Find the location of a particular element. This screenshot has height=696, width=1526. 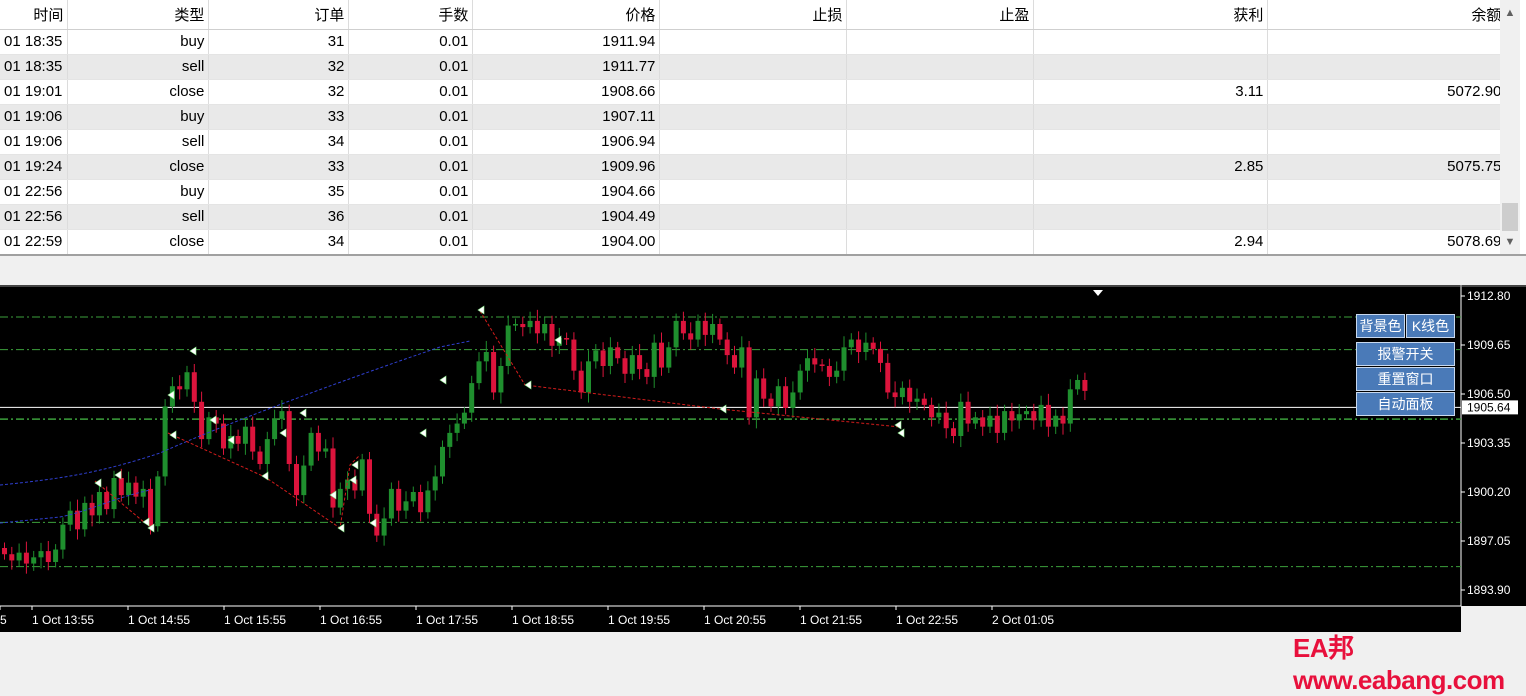

column-header-profit: 获利 is located at coordinates (1151, 15).